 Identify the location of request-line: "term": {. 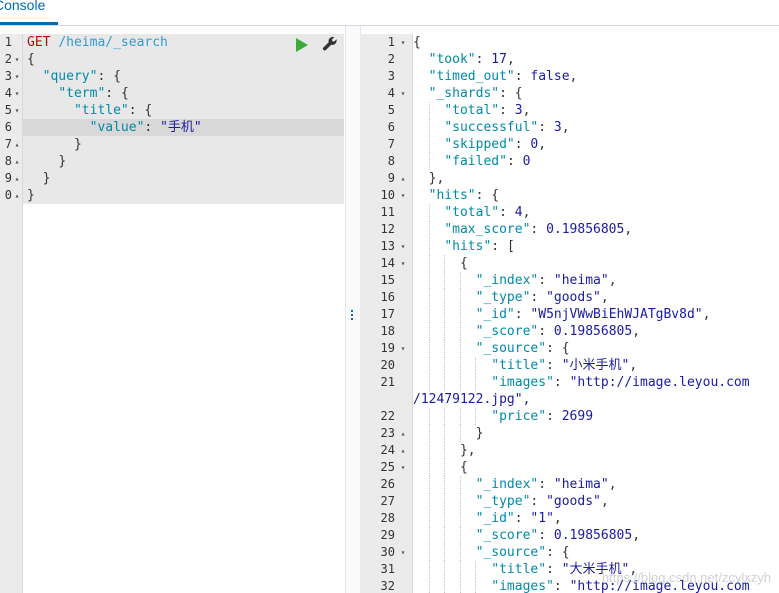
(93, 93).